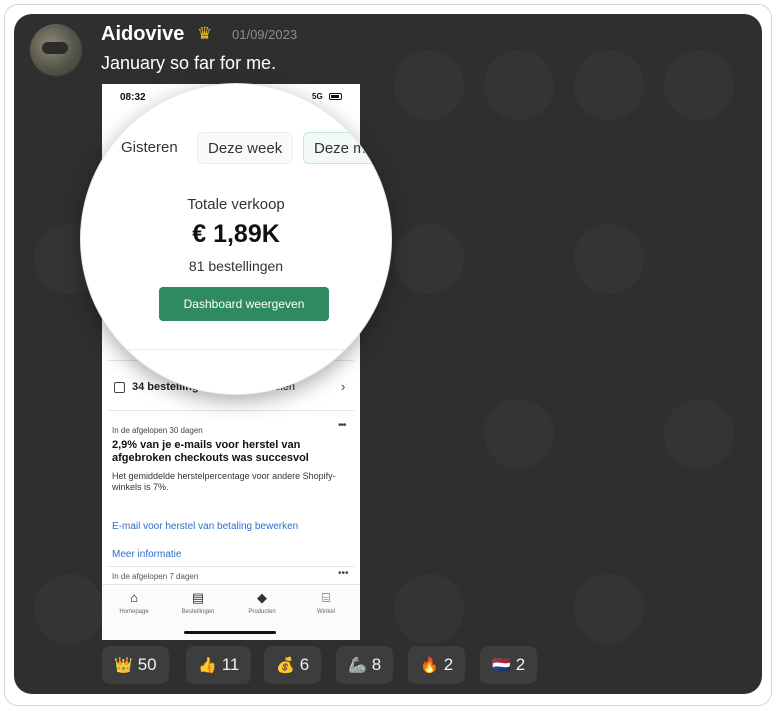 This screenshot has height=710, width=776. What do you see at coordinates (245, 148) in the screenshot?
I see `tab-deze-week: Deze week` at bounding box center [245, 148].